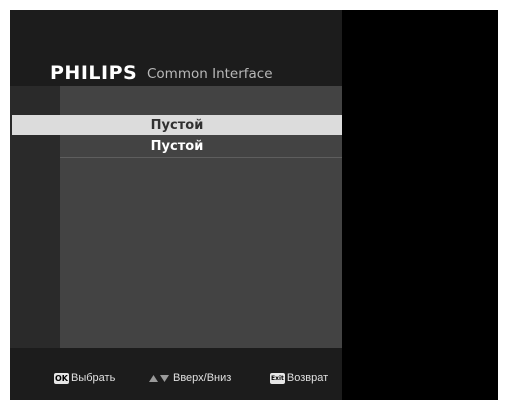 Image resolution: width=508 pixels, height=410 pixels. I want to click on footer-key-hints: OK Выбрать Вверх/Вниз Exit Возврат, so click(176, 378).